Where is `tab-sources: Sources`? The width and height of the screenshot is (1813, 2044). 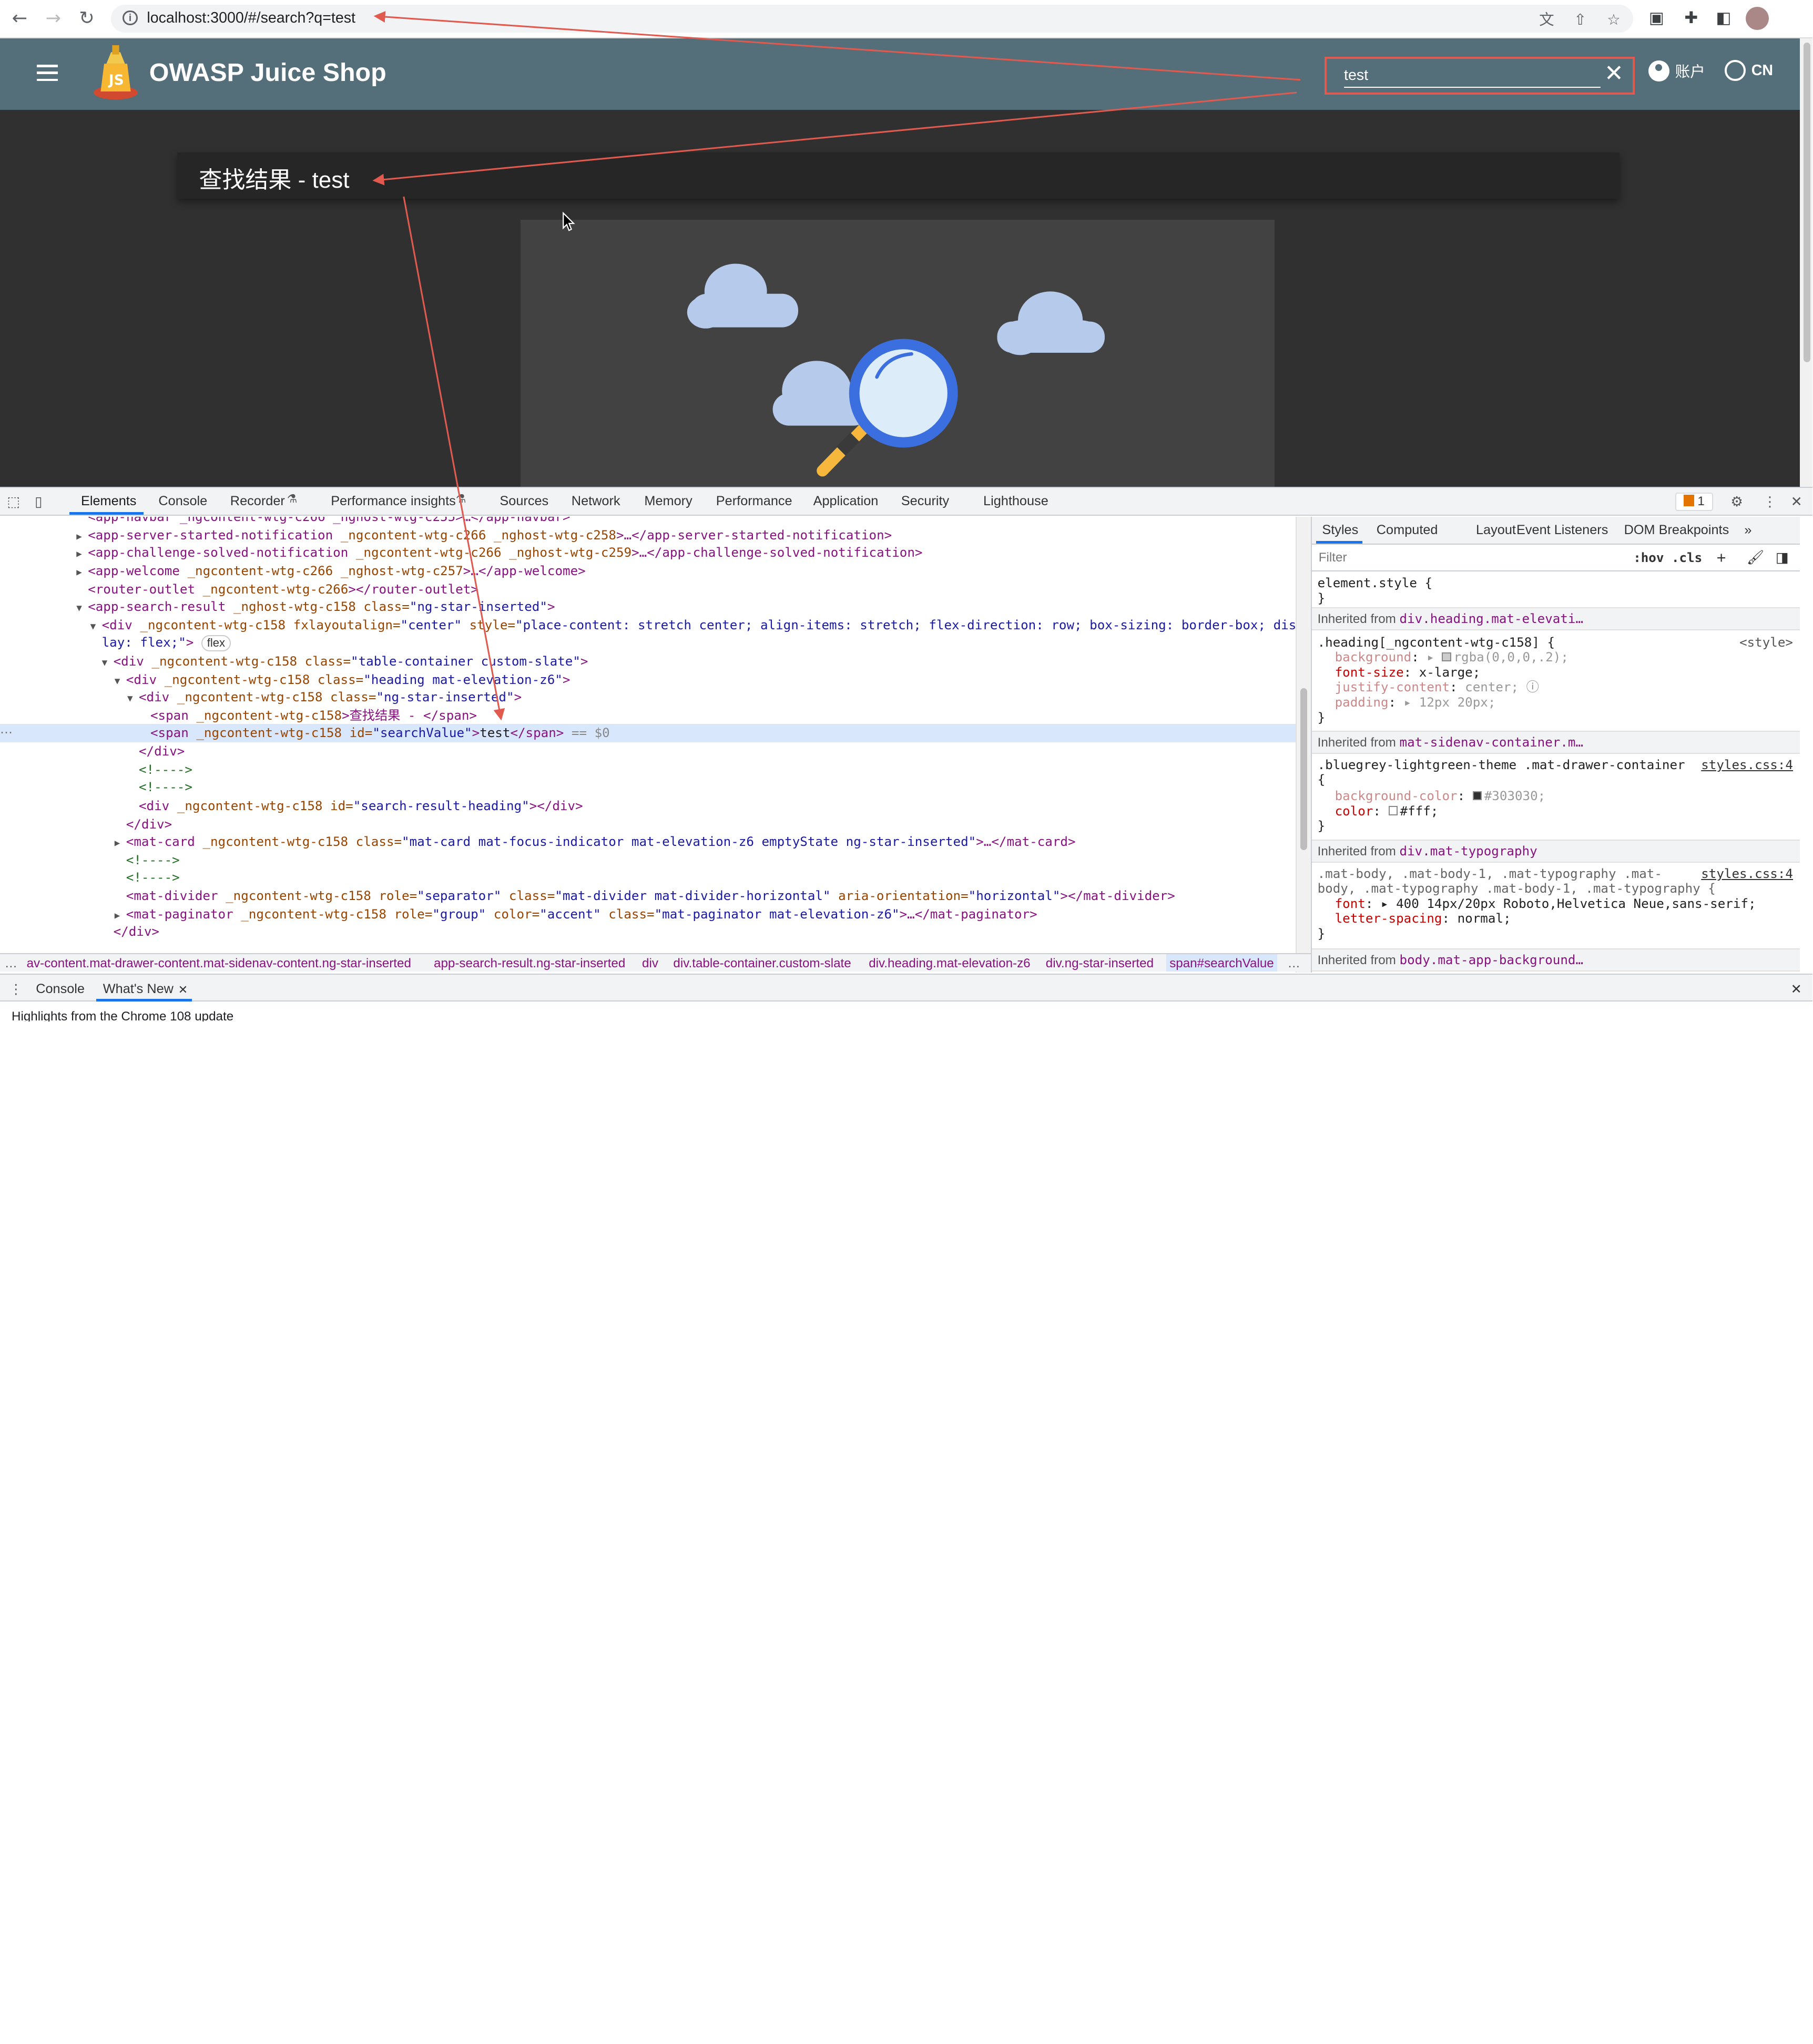 tab-sources: Sources is located at coordinates (524, 501).